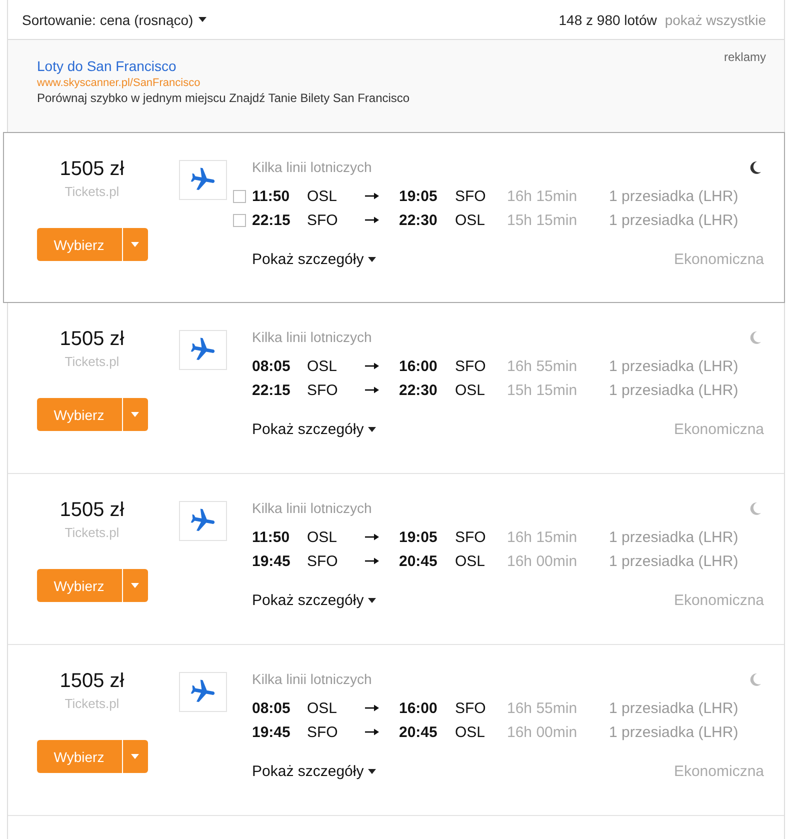 The height and width of the screenshot is (839, 798). What do you see at coordinates (223, 98) in the screenshot?
I see `ad-description: Porównaj szybko w jednym miejscu Znajdź Tanie Bilety San Francisco` at bounding box center [223, 98].